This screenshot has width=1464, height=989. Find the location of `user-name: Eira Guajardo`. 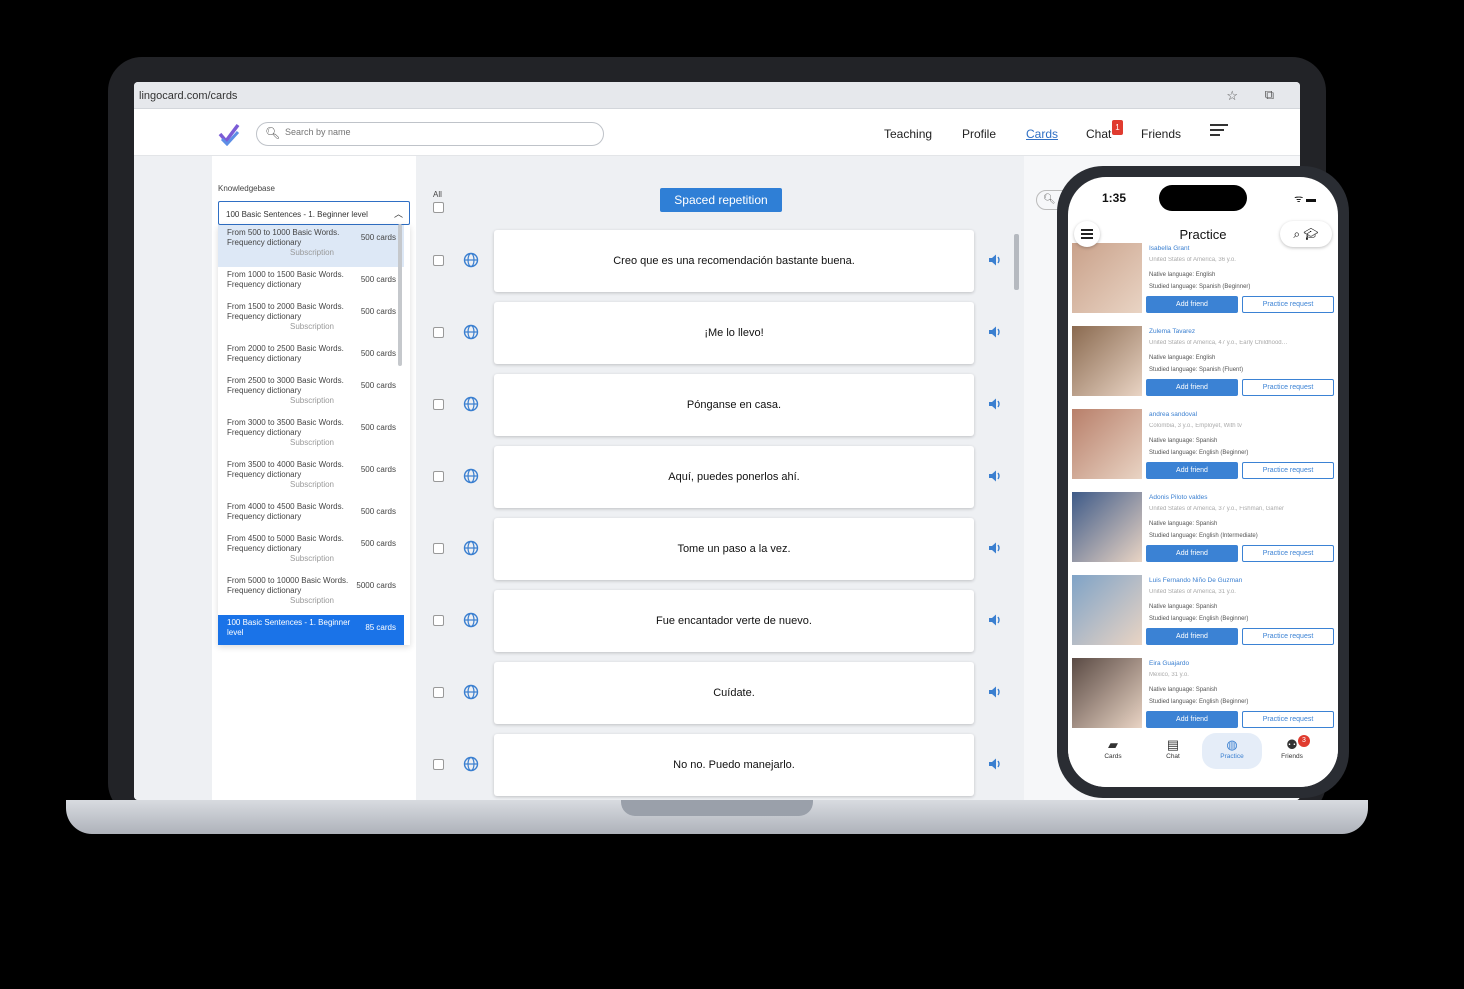

user-name: Eira Guajardo is located at coordinates (1169, 663).